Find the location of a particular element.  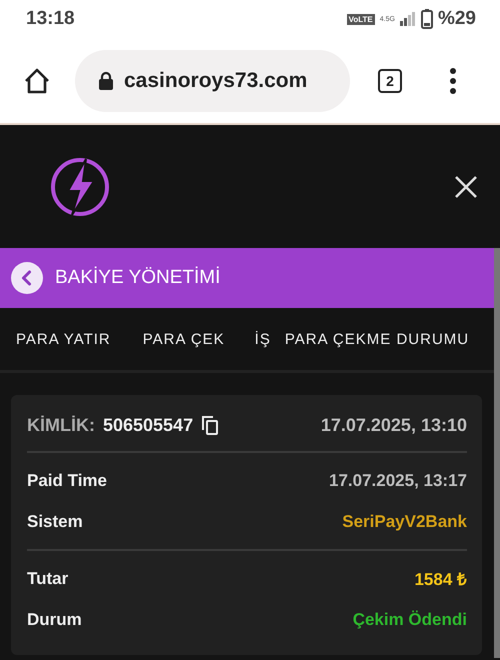

tab: PARA YATIR is located at coordinates (63, 339).